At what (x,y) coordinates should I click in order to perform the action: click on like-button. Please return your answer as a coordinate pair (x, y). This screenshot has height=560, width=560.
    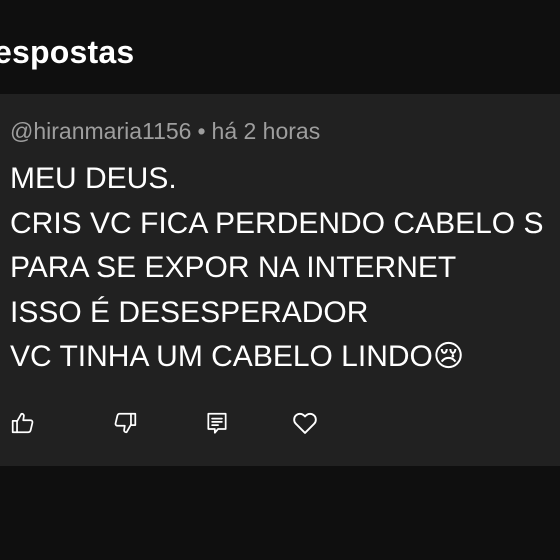
    Looking at the image, I should click on (23, 423).